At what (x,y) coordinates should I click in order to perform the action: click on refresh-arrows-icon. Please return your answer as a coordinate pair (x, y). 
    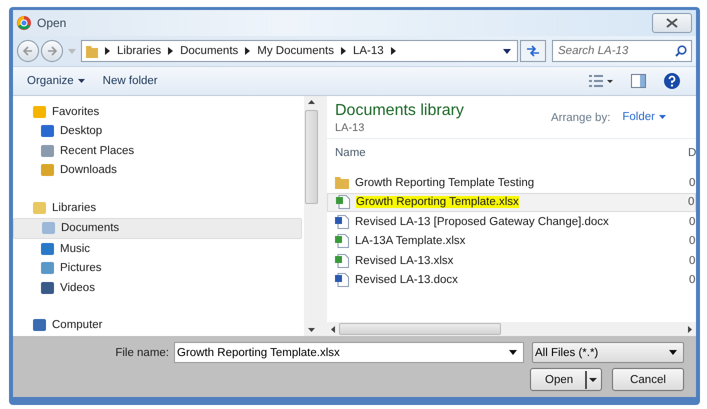
    Looking at the image, I should click on (533, 51).